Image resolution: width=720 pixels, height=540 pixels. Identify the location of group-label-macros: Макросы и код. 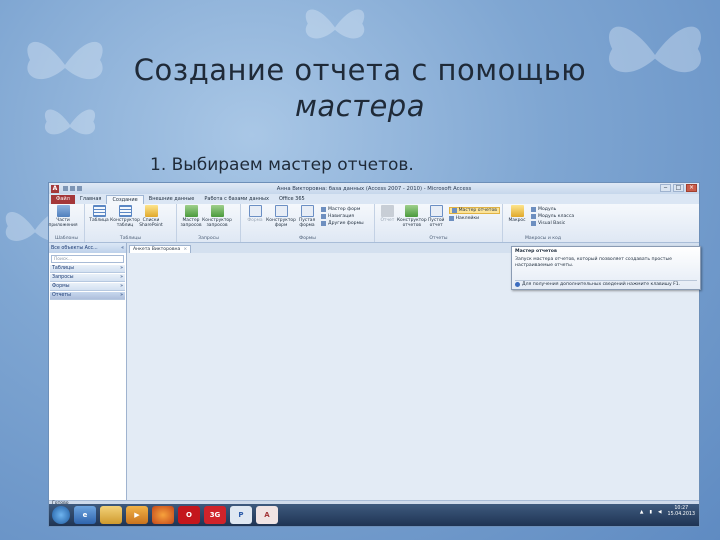
(543, 238).